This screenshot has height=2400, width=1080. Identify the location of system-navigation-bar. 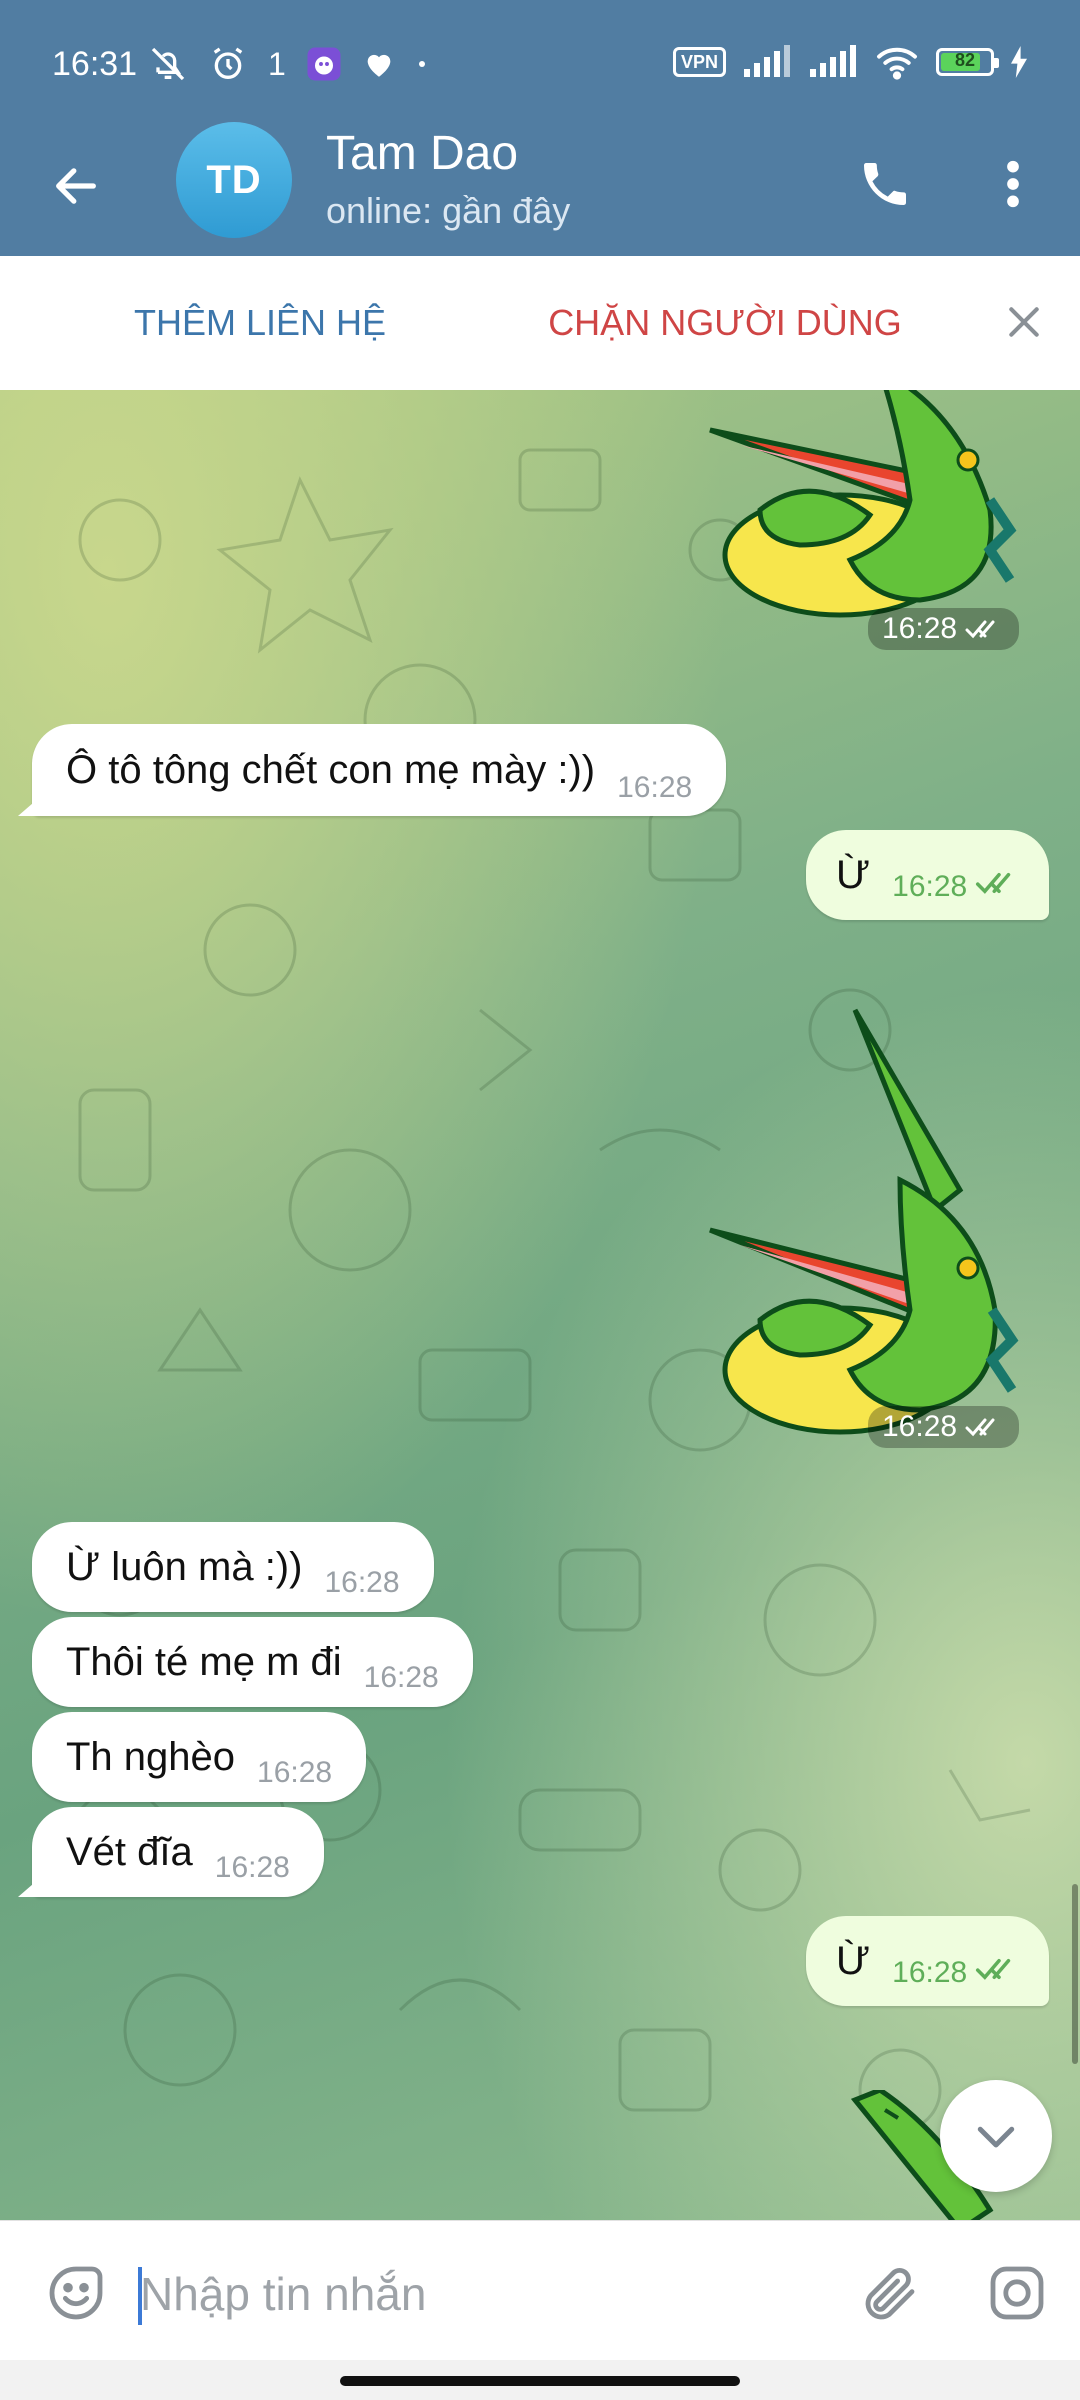
(540, 2380).